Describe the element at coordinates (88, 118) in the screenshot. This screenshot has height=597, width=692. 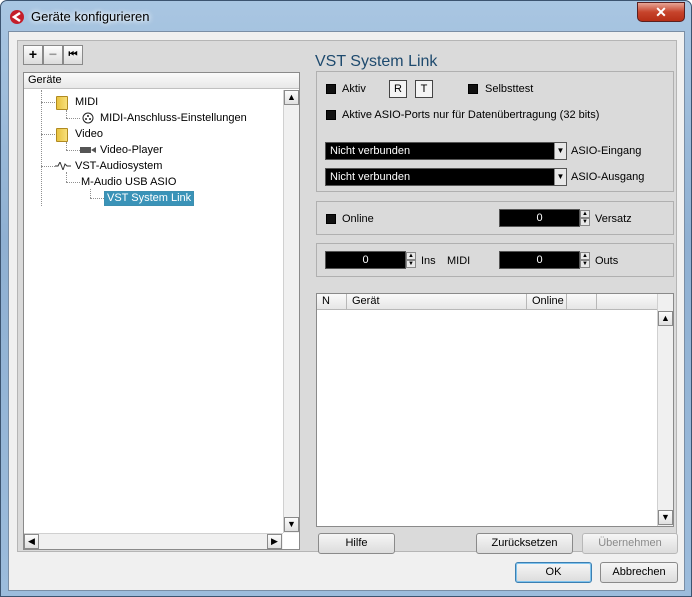
I see `midi-port-icon` at that location.